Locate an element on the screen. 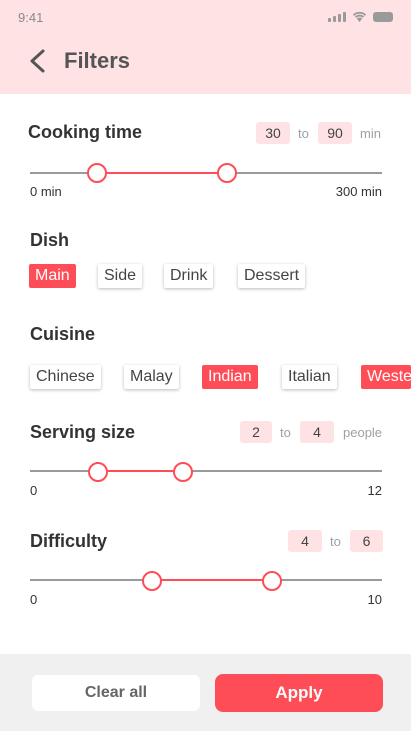 Image resolution: width=411 pixels, height=731 pixels. cooking-time-max-label: 300 min is located at coordinates (358, 191).